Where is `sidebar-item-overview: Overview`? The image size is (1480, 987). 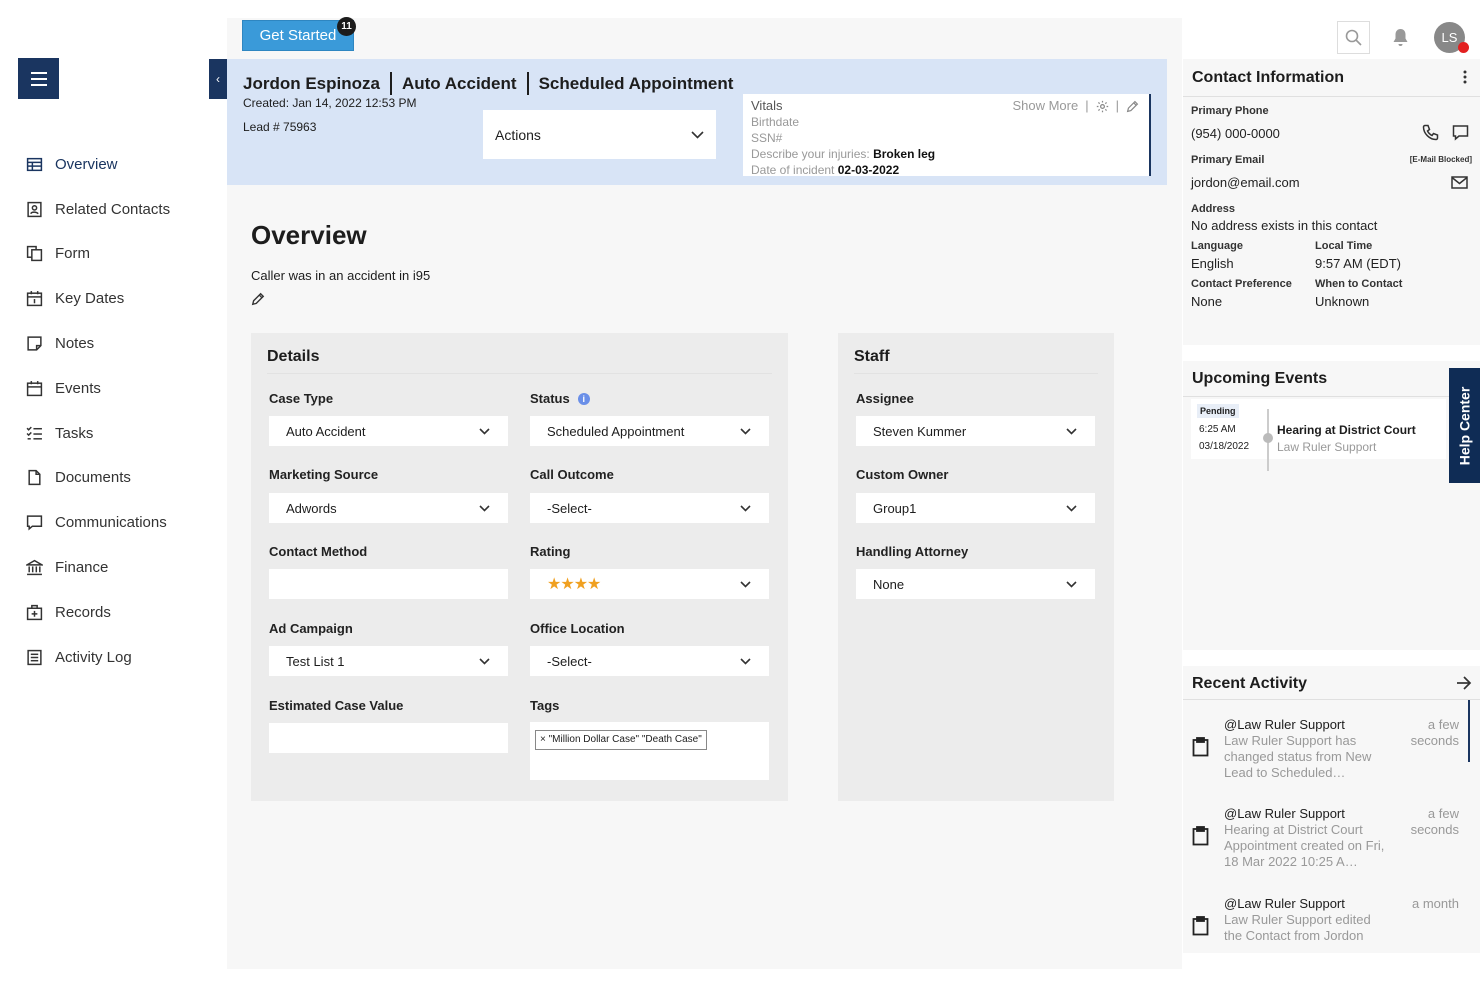 sidebar-item-overview: Overview is located at coordinates (113, 164).